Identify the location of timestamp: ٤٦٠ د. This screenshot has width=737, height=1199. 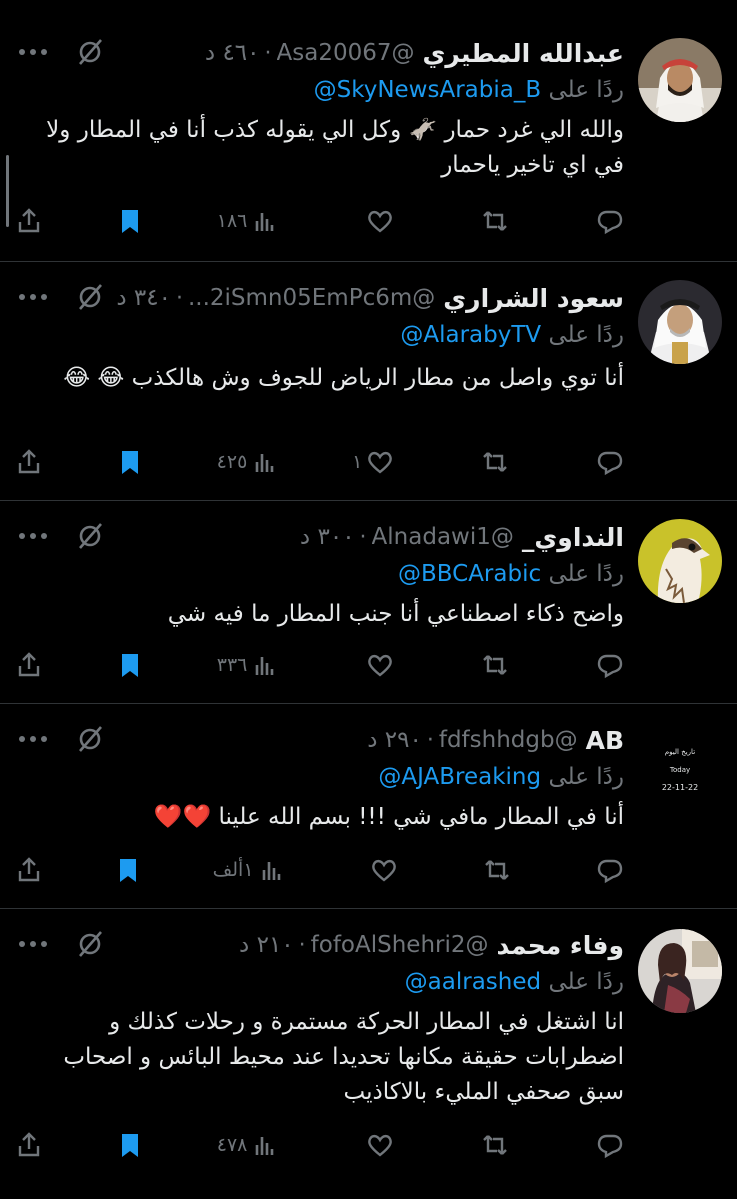
(232, 53).